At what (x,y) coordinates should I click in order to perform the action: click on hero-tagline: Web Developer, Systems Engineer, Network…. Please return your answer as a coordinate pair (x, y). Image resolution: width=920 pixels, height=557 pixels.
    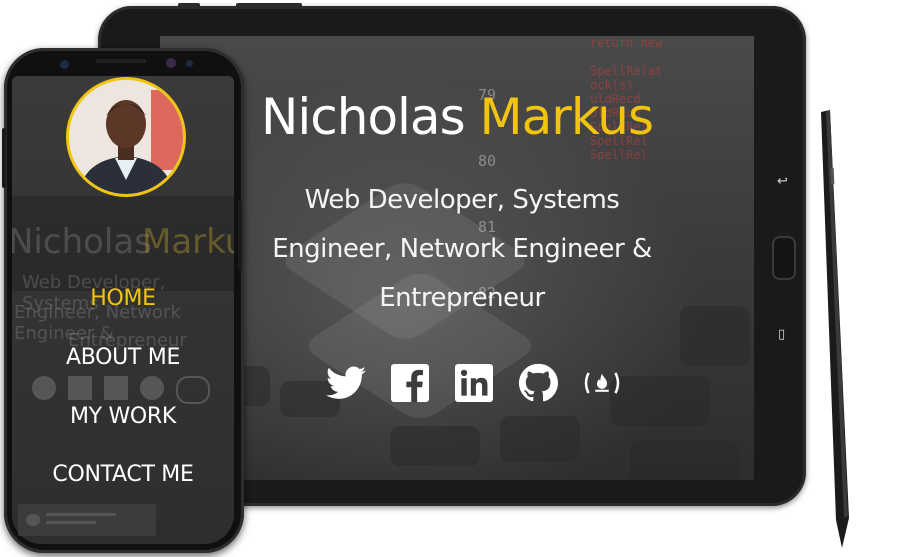
    Looking at the image, I should click on (462, 249).